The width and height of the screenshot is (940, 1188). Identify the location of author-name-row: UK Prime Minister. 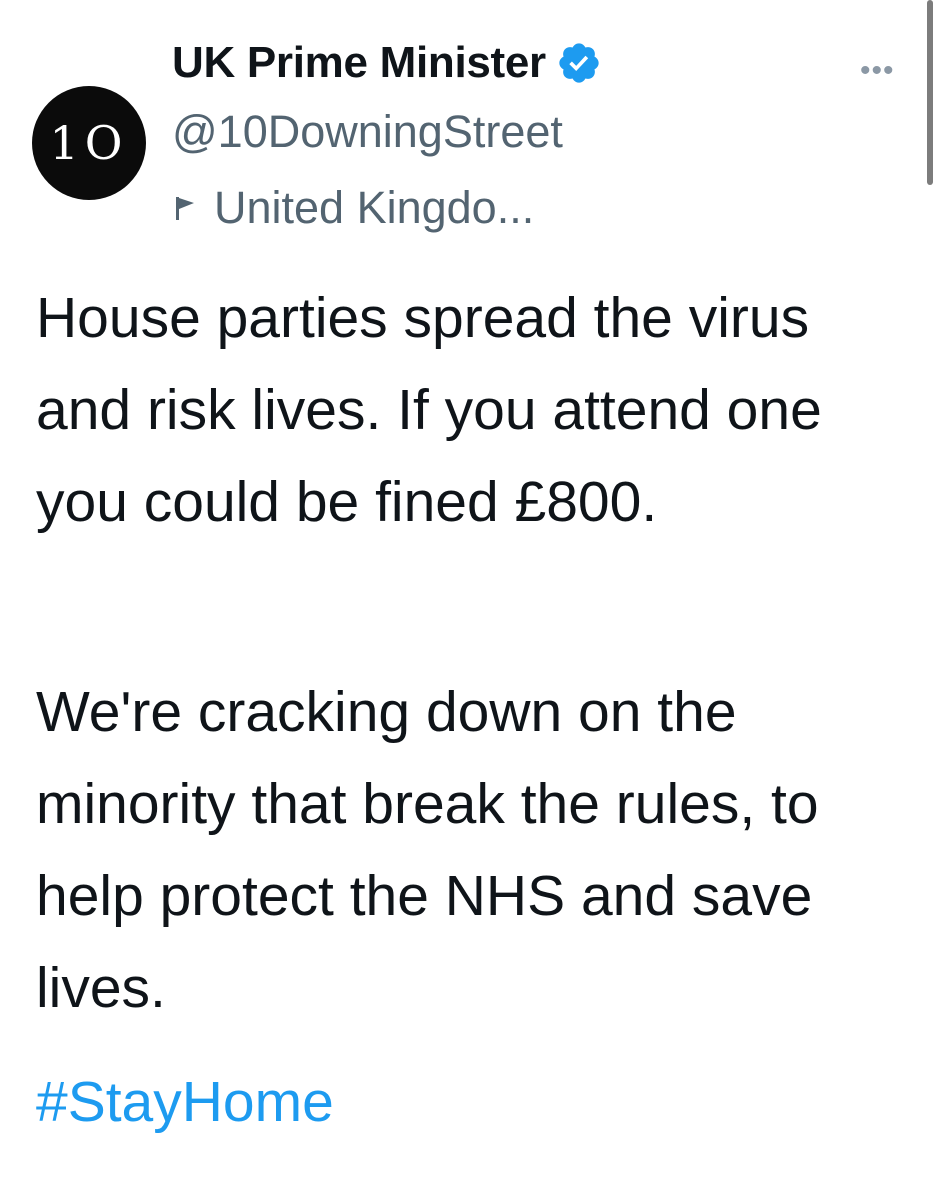
(387, 63).